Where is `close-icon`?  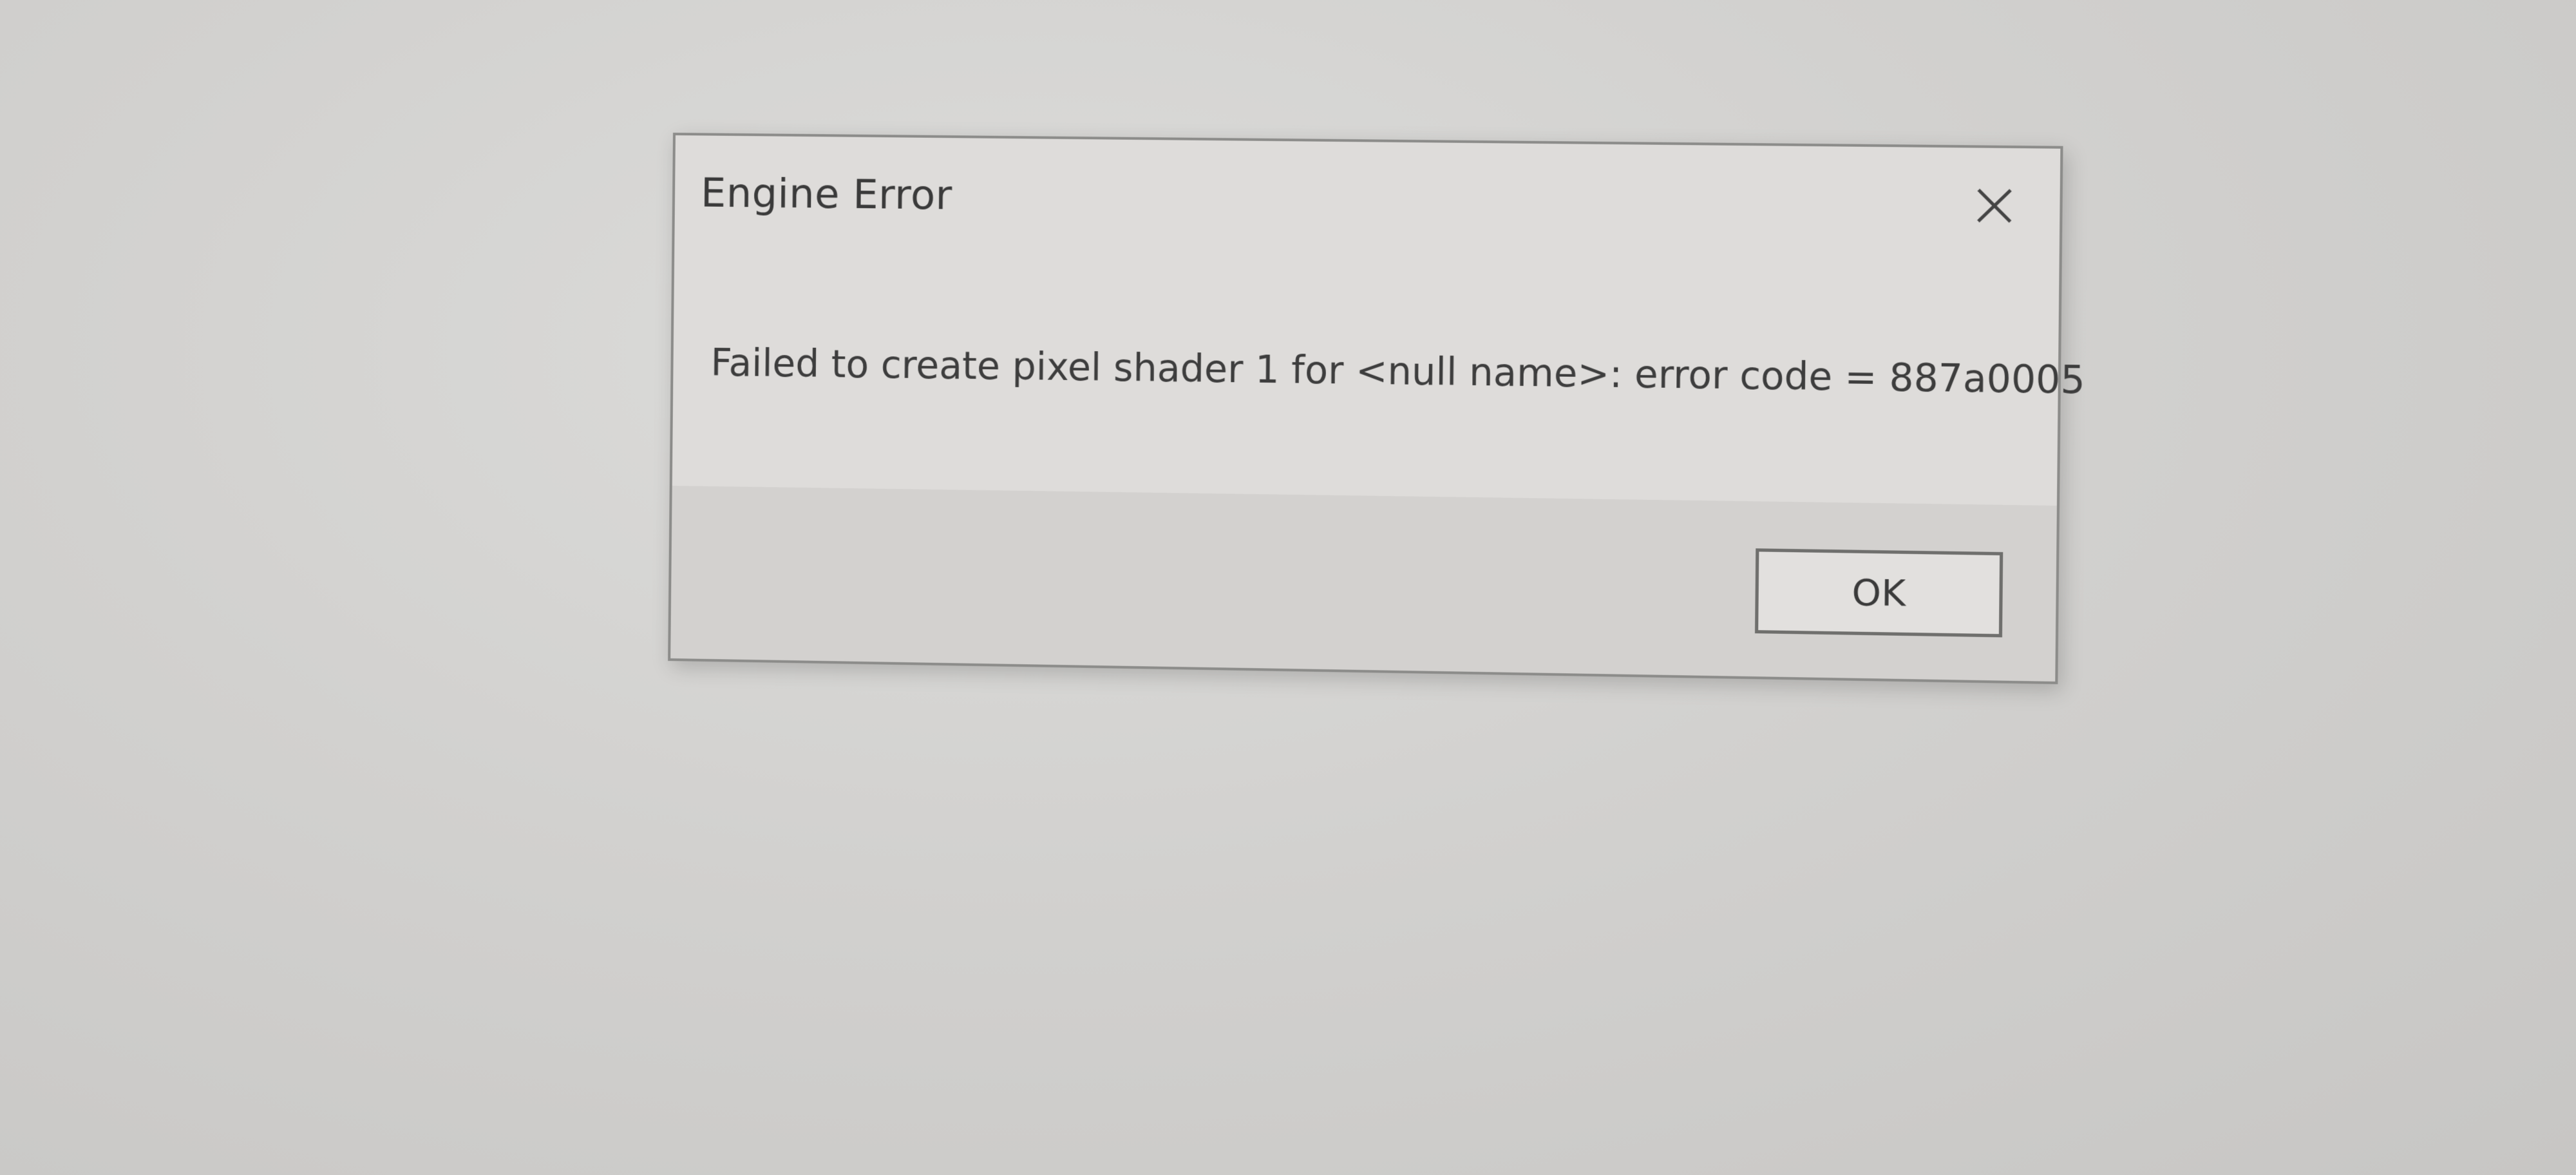
close-icon is located at coordinates (1995, 206).